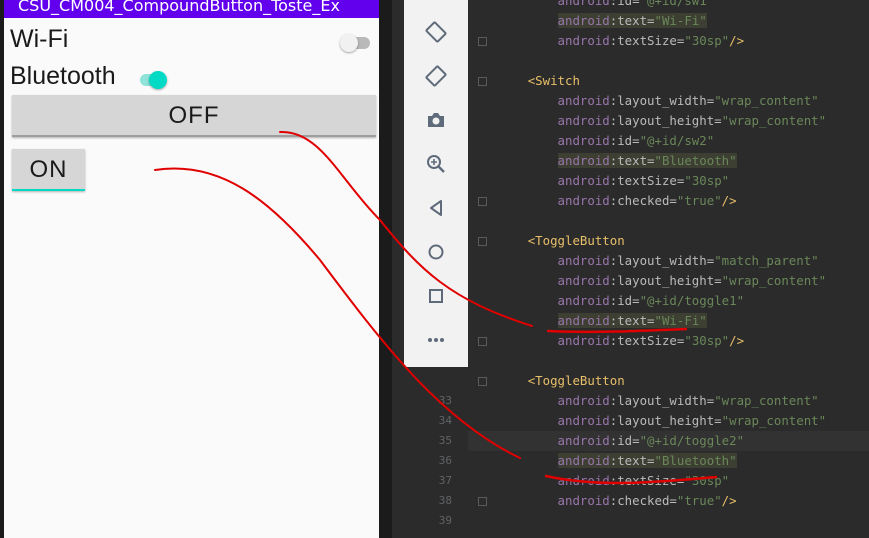 Image resolution: width=869 pixels, height=538 pixels. I want to click on code-line: android:id="@+id/toggle2", so click(668, 441).